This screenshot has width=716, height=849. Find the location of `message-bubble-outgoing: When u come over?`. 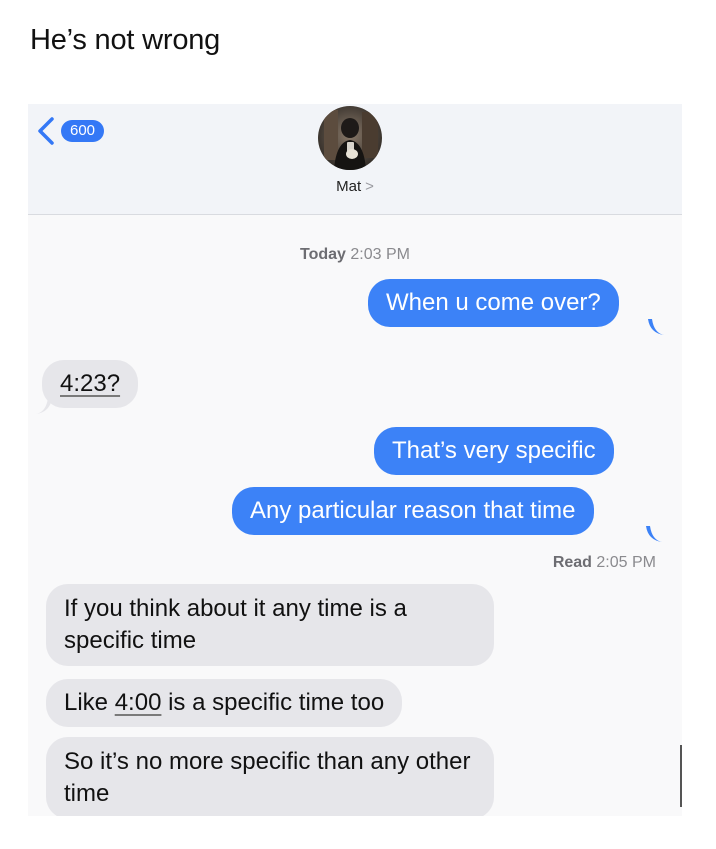

message-bubble-outgoing: When u come over? is located at coordinates (493, 303).